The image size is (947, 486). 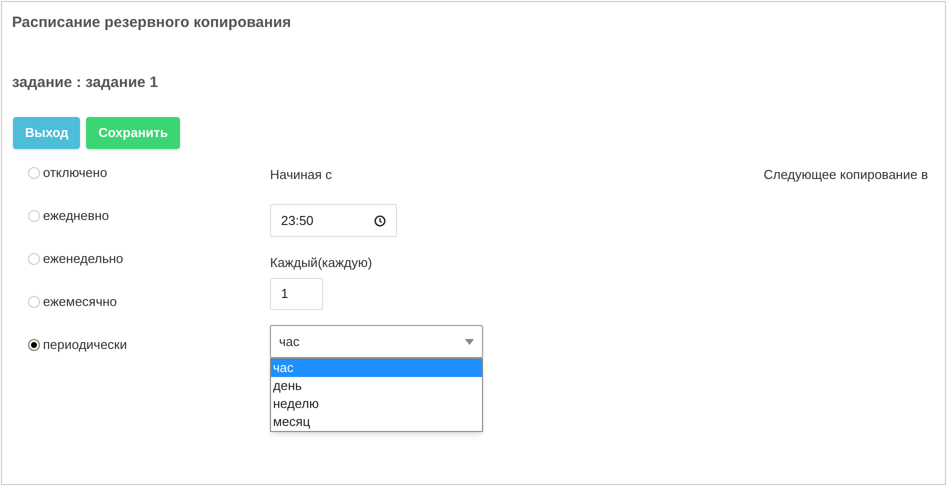 What do you see at coordinates (376, 404) in the screenshot?
I see `dropdown-option: неделю` at bounding box center [376, 404].